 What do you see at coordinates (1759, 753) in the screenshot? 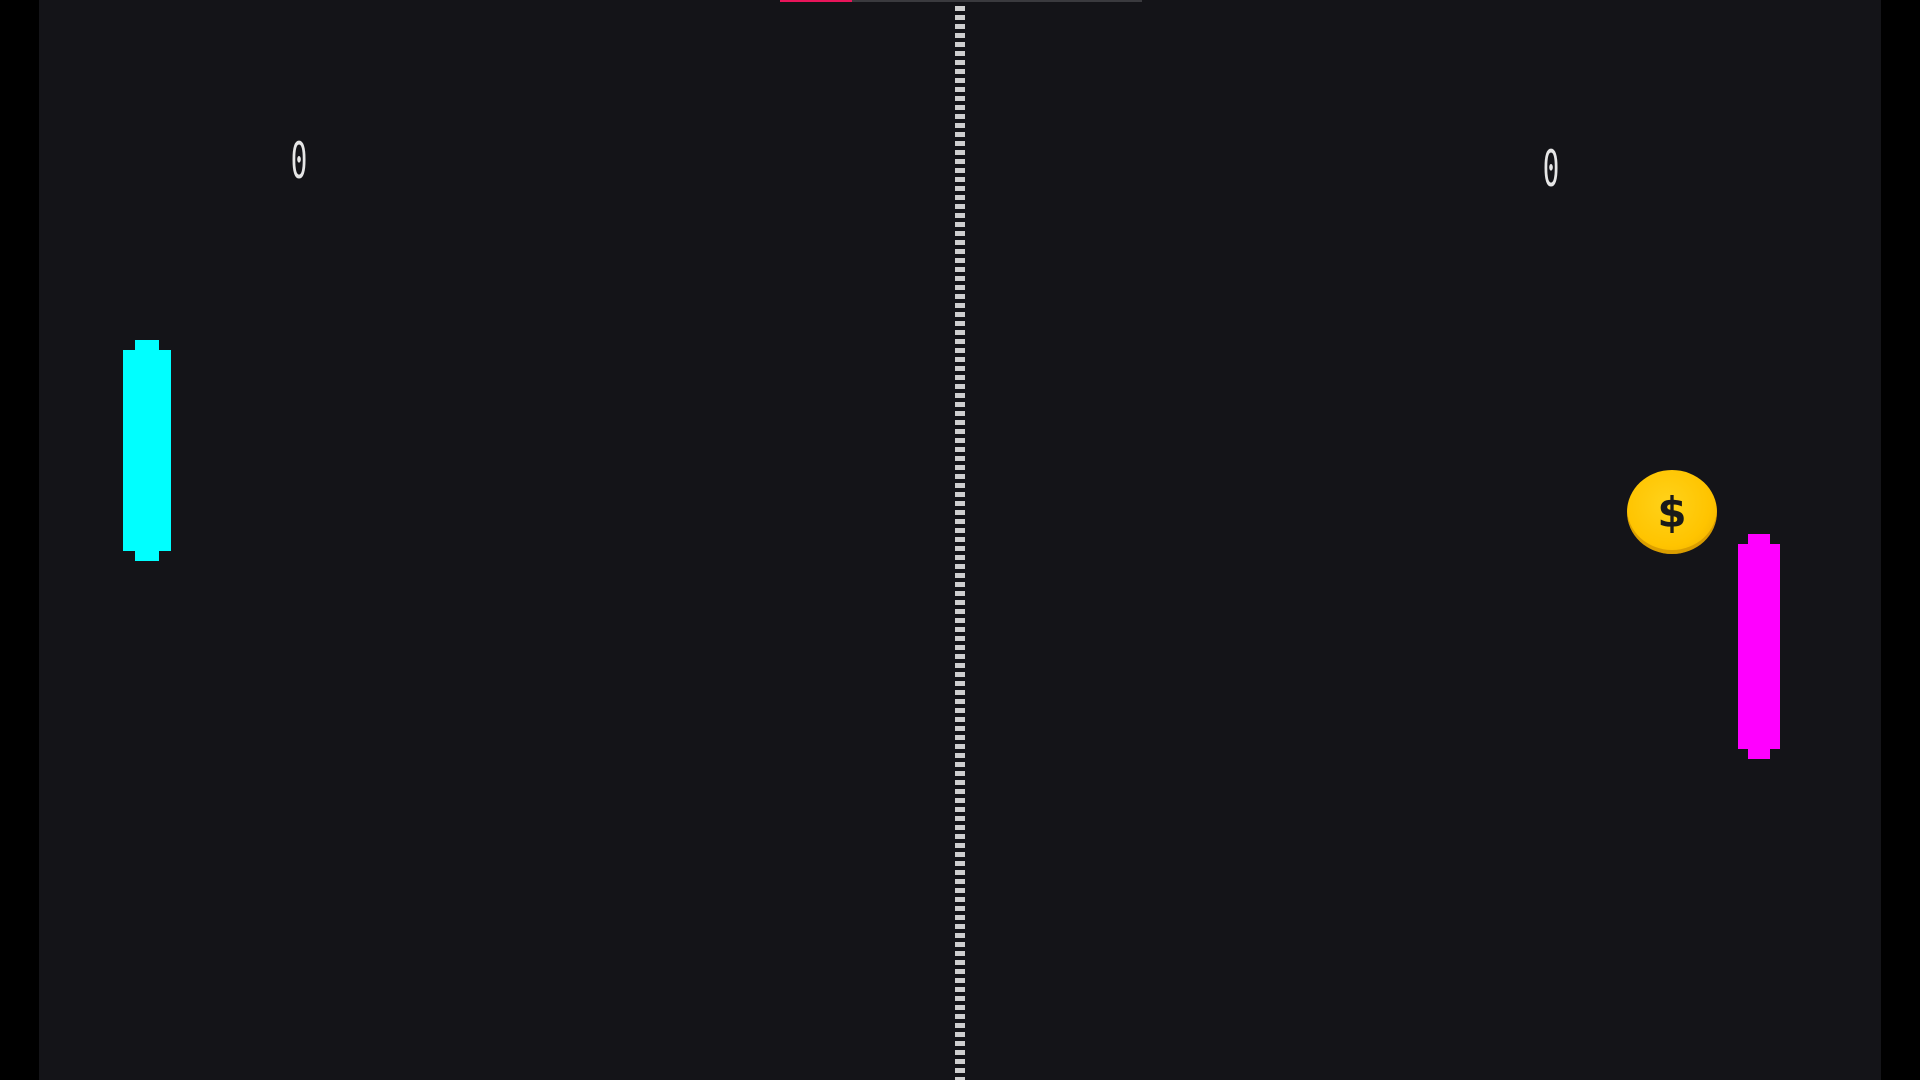
I see `right-paddle-bottom-cap` at bounding box center [1759, 753].